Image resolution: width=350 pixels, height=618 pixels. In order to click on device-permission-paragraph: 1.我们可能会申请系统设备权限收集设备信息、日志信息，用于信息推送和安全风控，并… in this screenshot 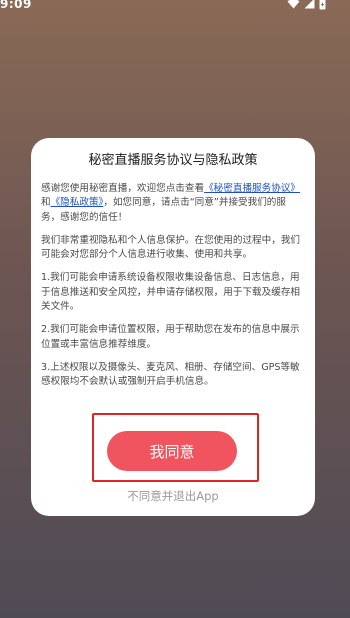, I will do `click(171, 292)`.